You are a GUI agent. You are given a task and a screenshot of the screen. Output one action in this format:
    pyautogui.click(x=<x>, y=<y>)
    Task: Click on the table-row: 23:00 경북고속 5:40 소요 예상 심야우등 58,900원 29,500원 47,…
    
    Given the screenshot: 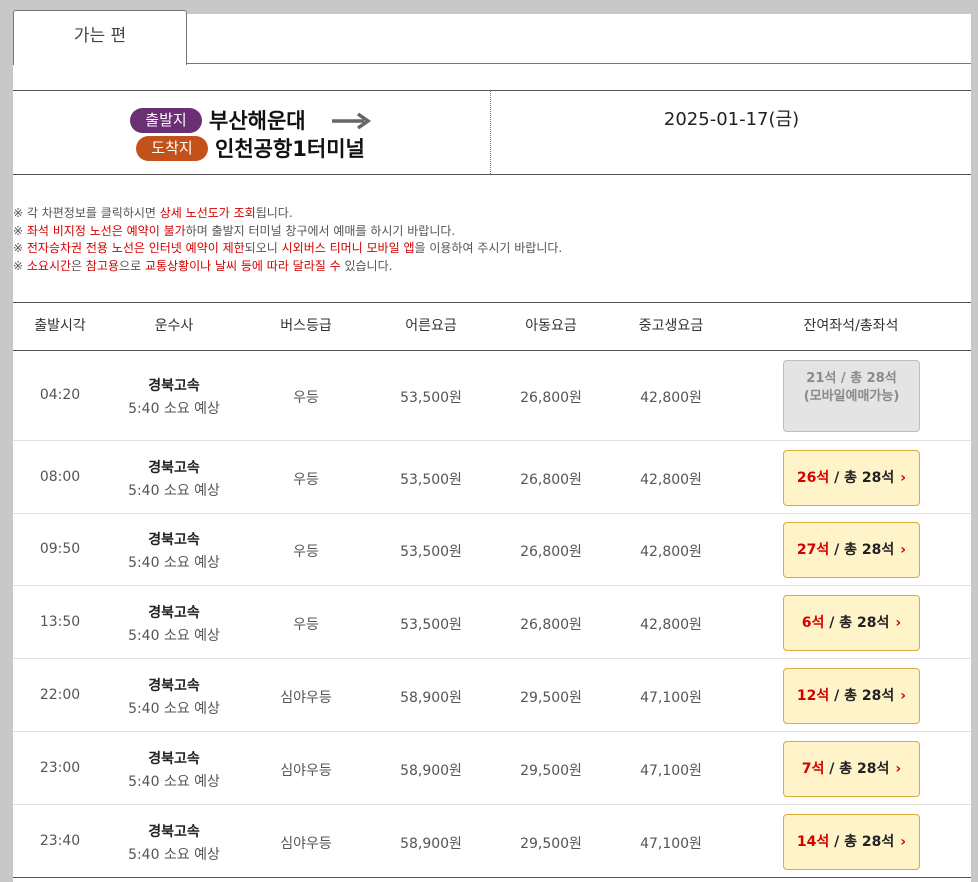 What is the action you would take?
    pyautogui.click(x=492, y=768)
    